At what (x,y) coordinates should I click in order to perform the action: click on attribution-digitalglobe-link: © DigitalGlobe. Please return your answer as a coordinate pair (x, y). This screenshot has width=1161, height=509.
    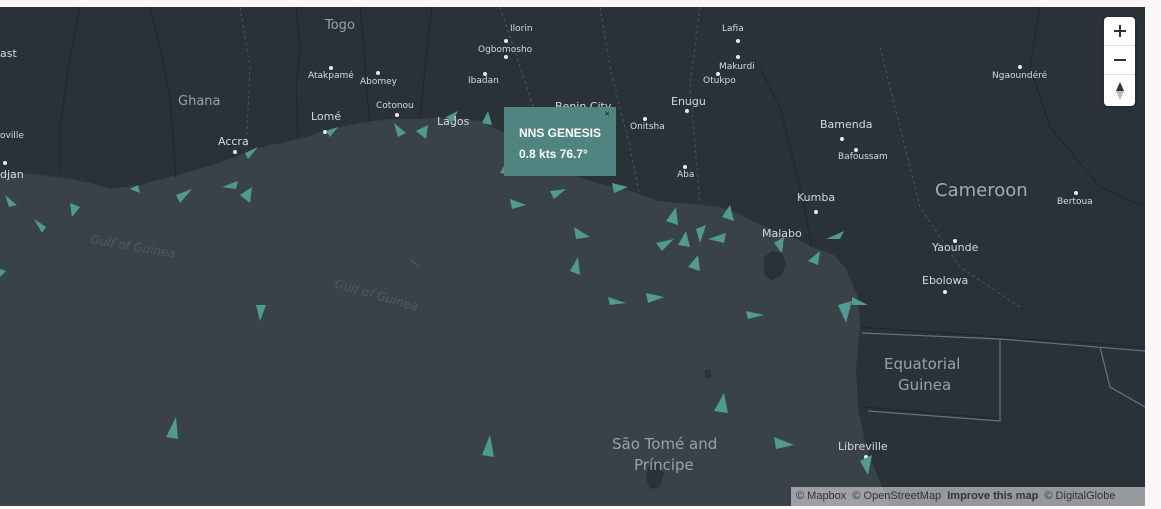
    Looking at the image, I should click on (1079, 496).